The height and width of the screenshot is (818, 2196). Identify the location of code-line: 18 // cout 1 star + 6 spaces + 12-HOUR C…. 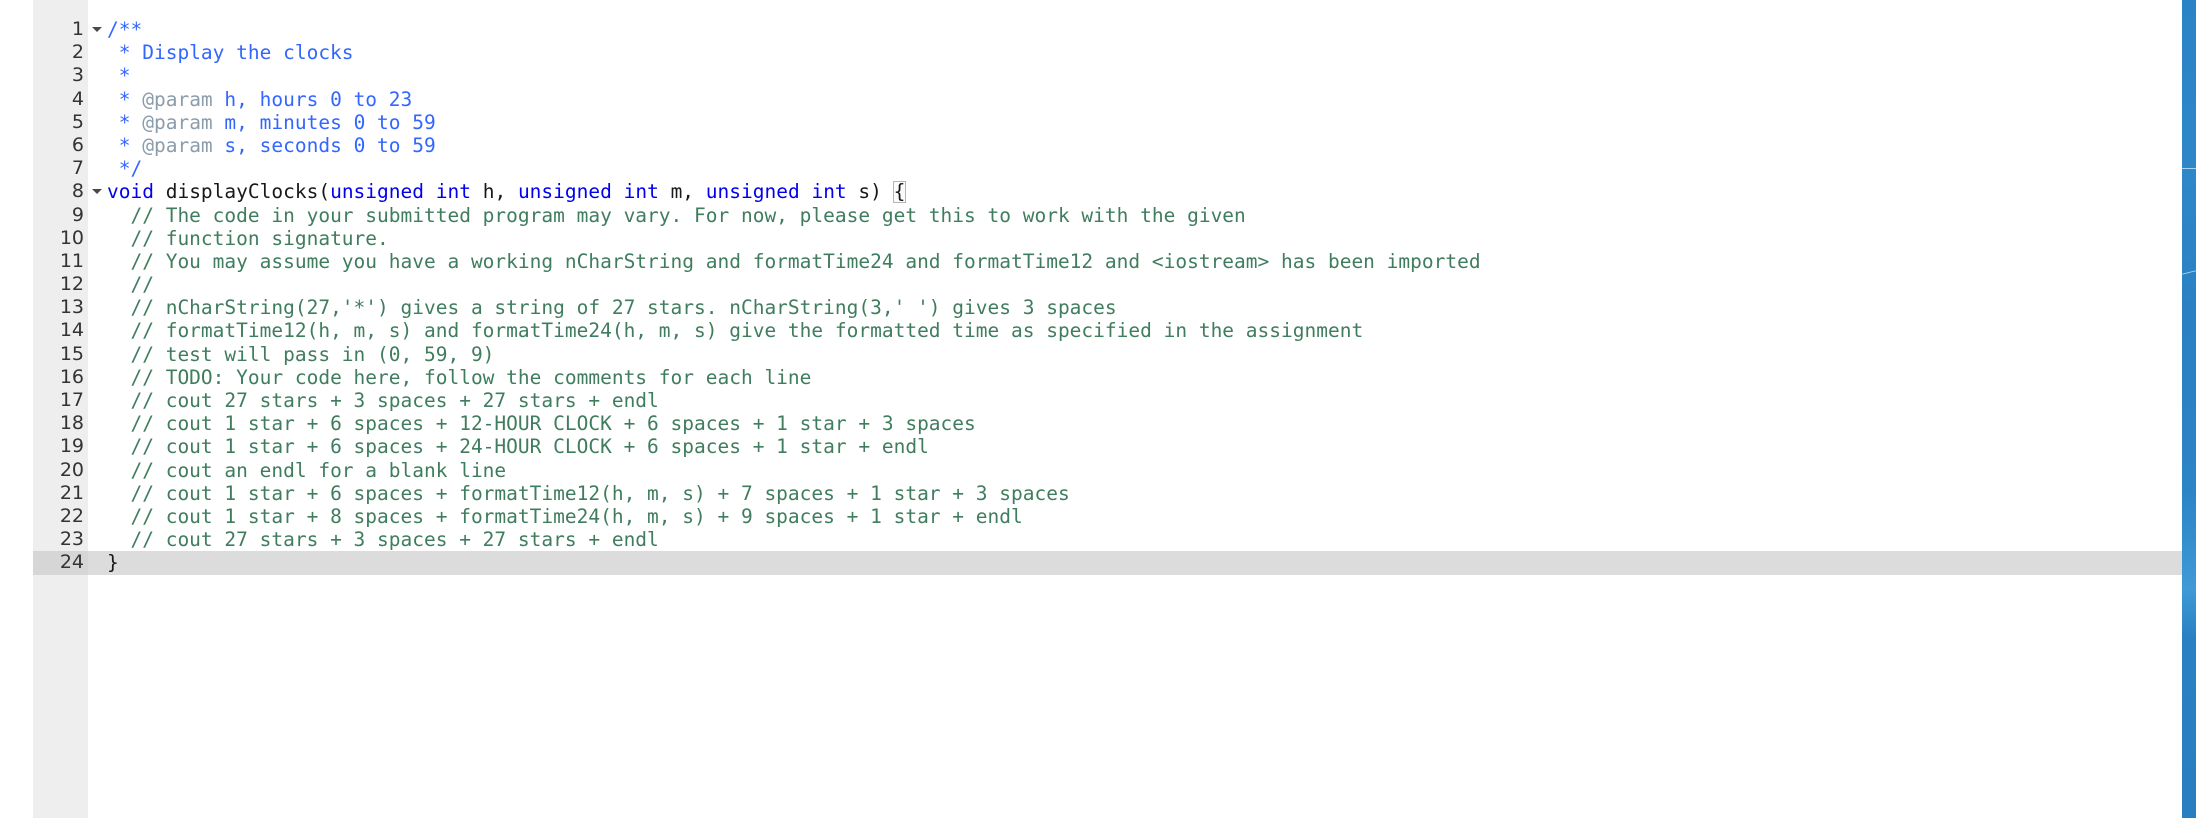
(1098, 424).